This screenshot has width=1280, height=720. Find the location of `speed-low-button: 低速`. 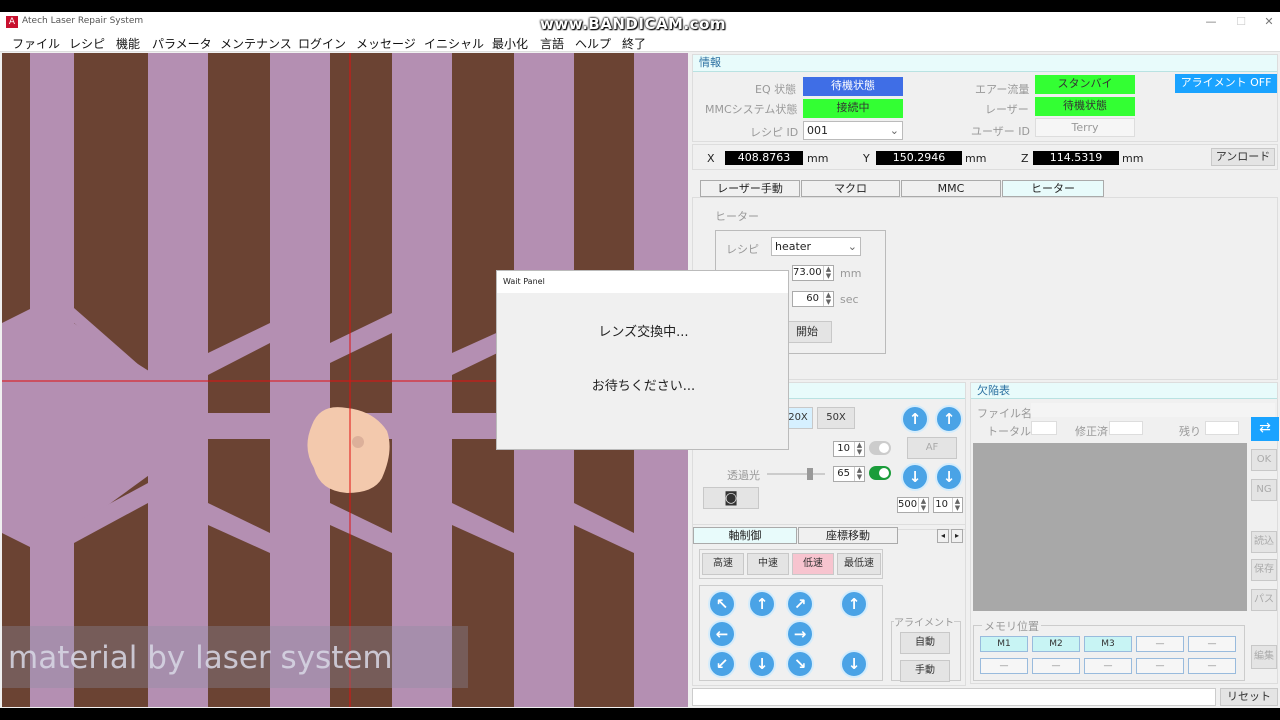

speed-low-button: 低速 is located at coordinates (813, 564).